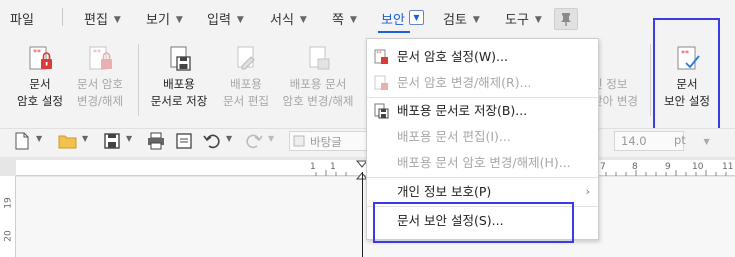 The height and width of the screenshot is (257, 735). Describe the element at coordinates (635, 167) in the screenshot. I see `ruler-number: 8` at that location.